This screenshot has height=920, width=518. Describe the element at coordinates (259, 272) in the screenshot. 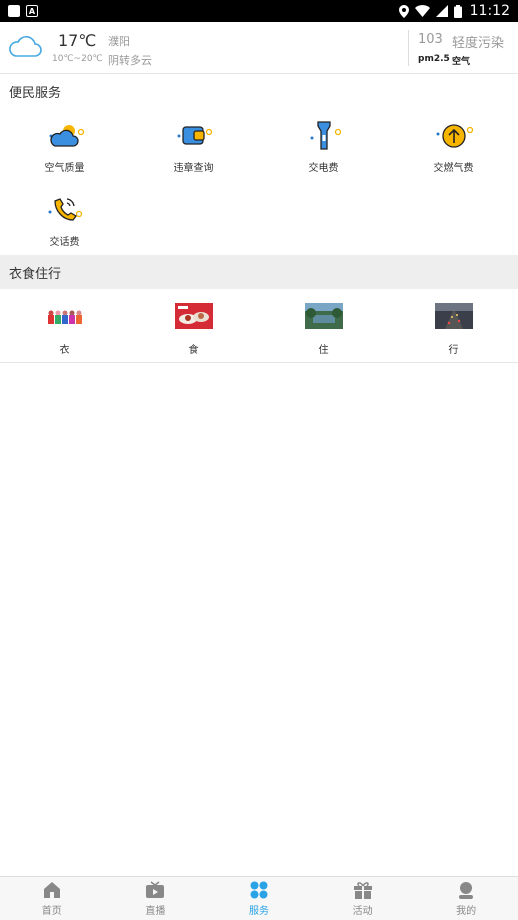

I see `section-title-life: 衣食住行` at that location.